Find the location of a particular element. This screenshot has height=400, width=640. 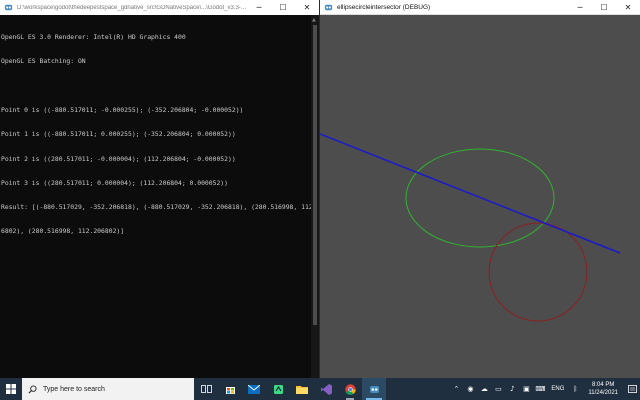

console-window-controls: ─ ☐ ✕ is located at coordinates (283, 7).